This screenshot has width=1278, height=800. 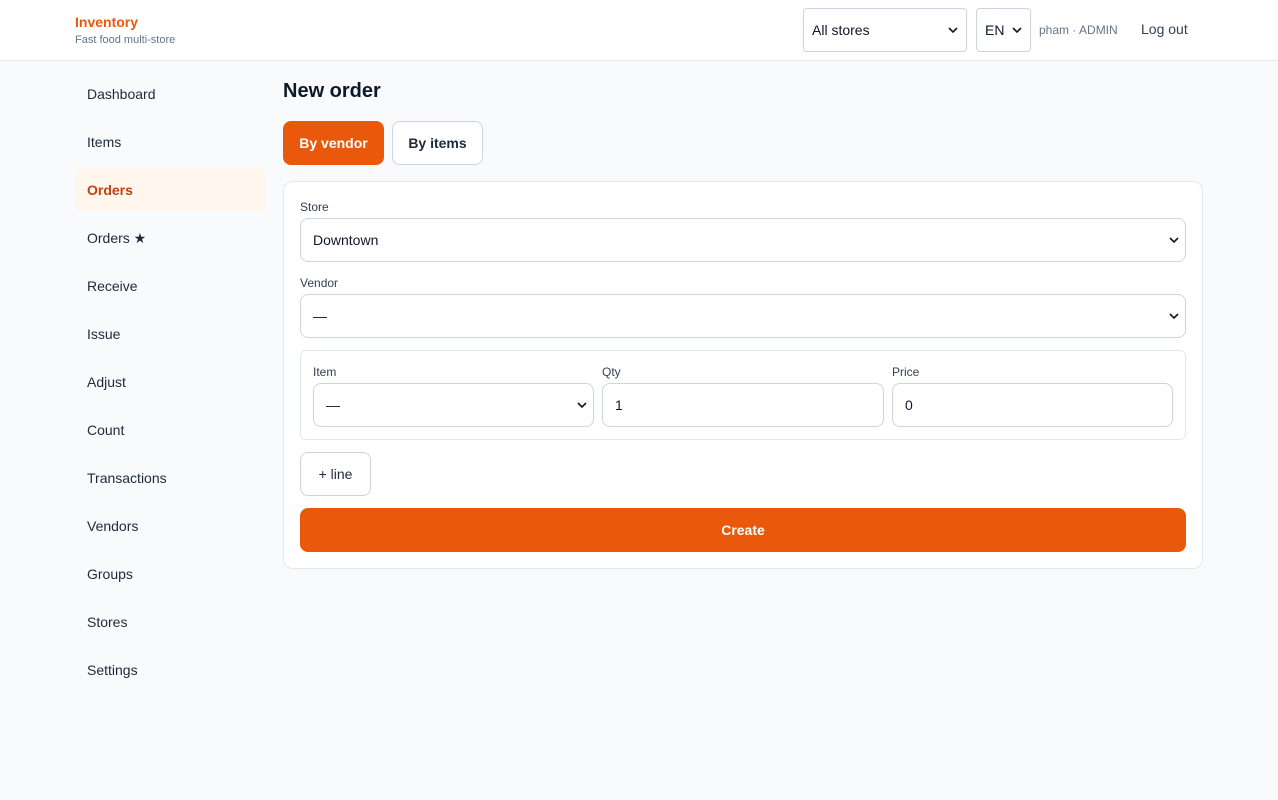 What do you see at coordinates (885, 30) in the screenshot?
I see `store-filter-select: All stores` at bounding box center [885, 30].